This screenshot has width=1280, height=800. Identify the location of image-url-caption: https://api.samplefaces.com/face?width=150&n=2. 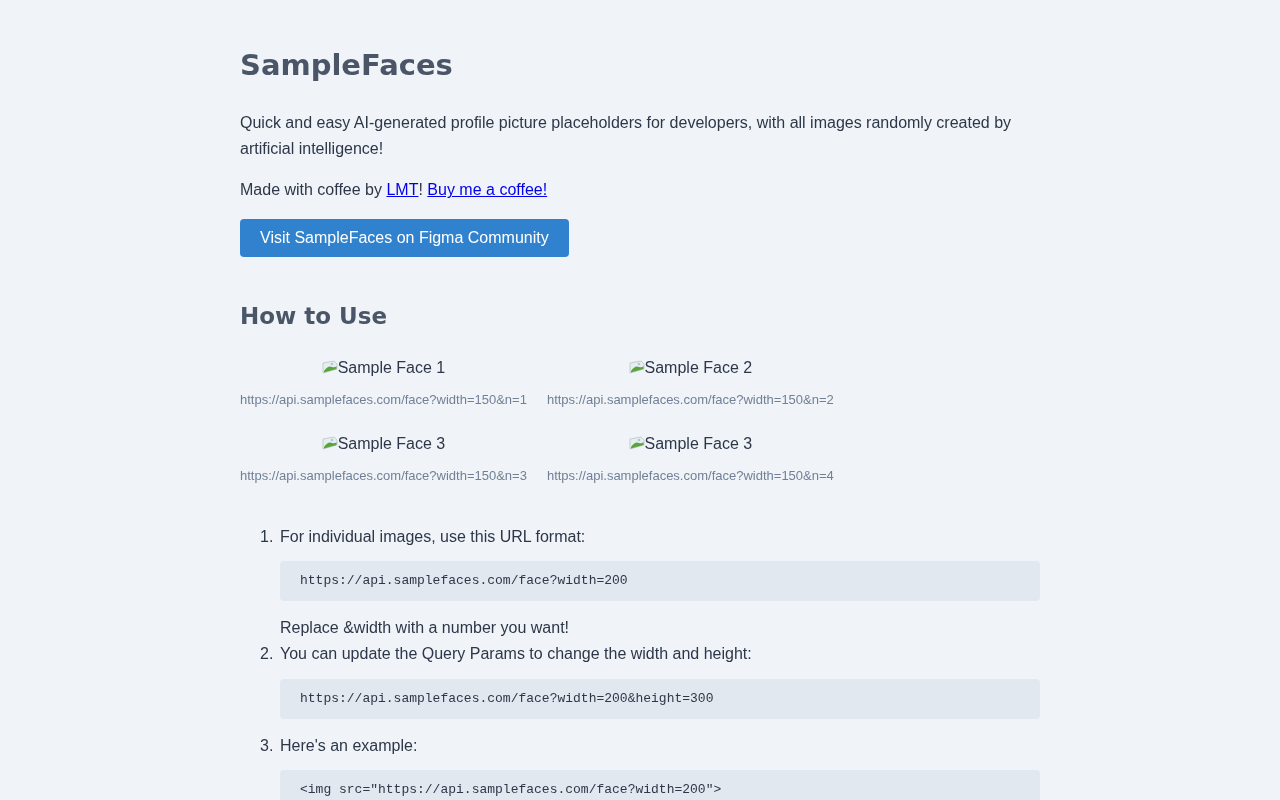
(690, 399).